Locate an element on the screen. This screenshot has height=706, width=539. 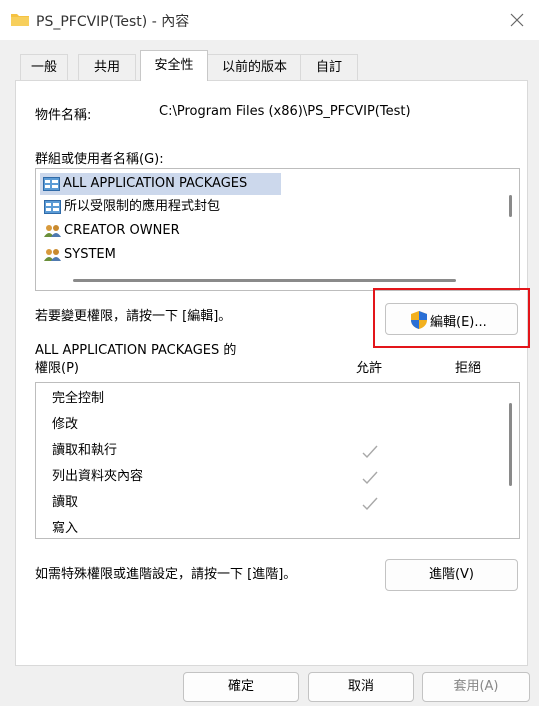
permission-row: 讀取和執行 is located at coordinates (85, 450).